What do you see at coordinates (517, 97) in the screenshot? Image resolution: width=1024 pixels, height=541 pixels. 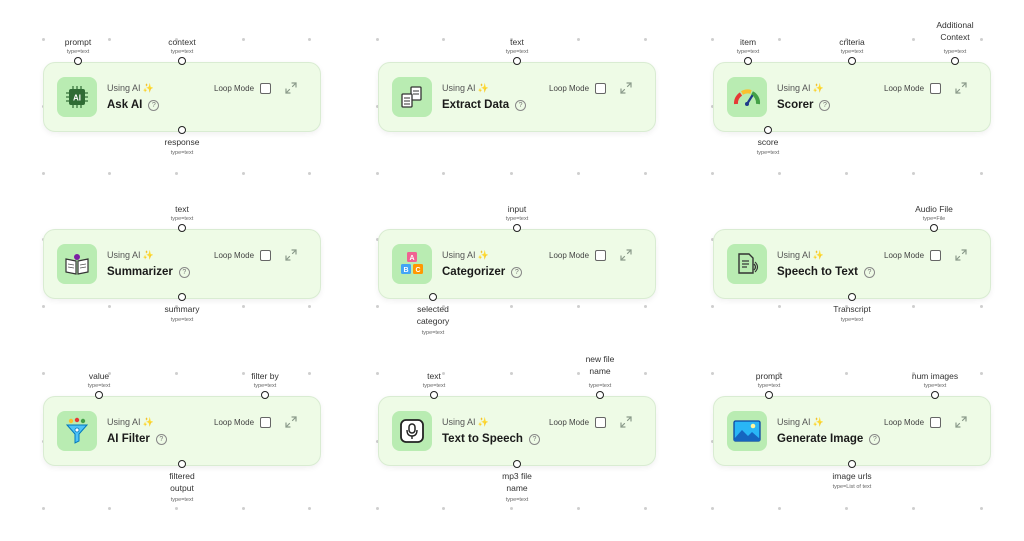 I see `node-extract-data: Using AI ✨ Extract Data? Loop Mode` at bounding box center [517, 97].